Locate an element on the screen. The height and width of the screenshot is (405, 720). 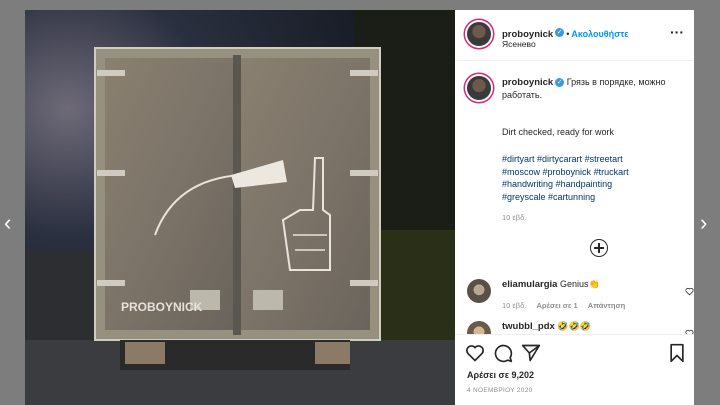
chevron-left-icon: ‹ is located at coordinates (8, 222).